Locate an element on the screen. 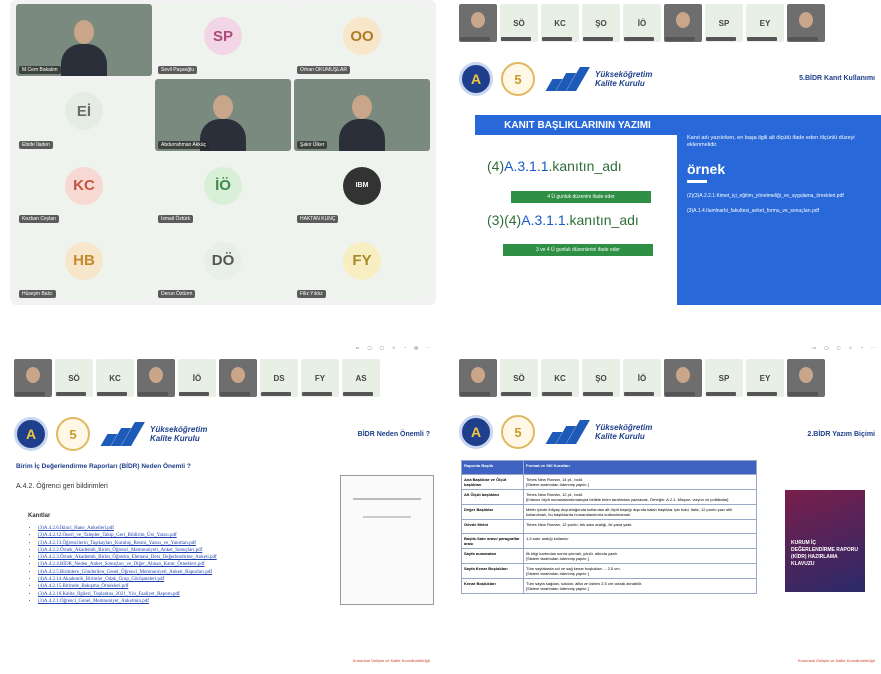 Image resolution: width=881 pixels, height=674 pixels. participant-initials: EY is located at coordinates (765, 378).